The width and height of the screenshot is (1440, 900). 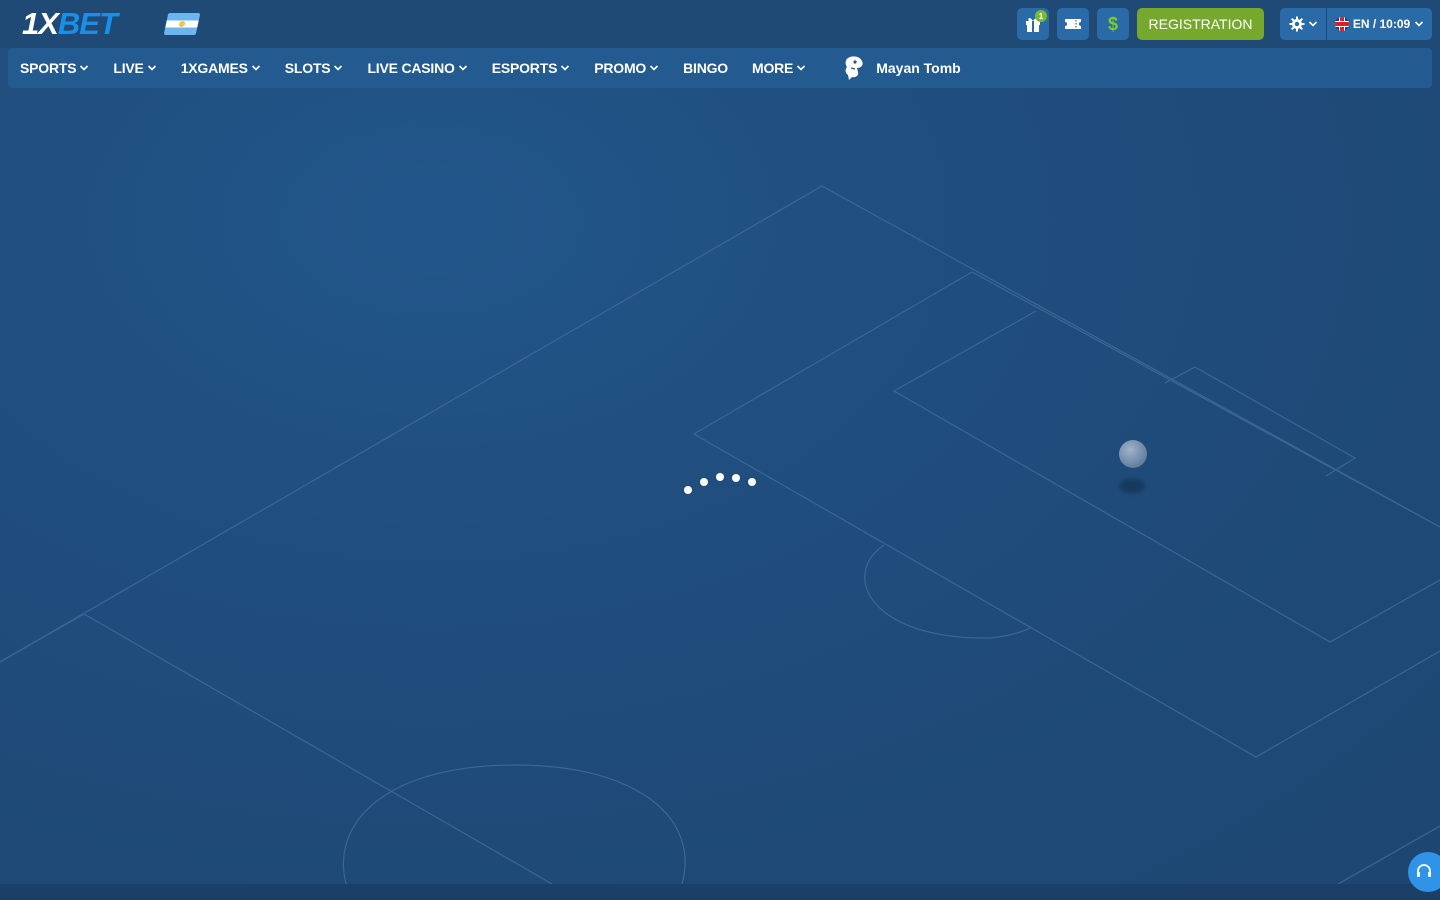 I want to click on nav-label: MORE, so click(x=773, y=68).